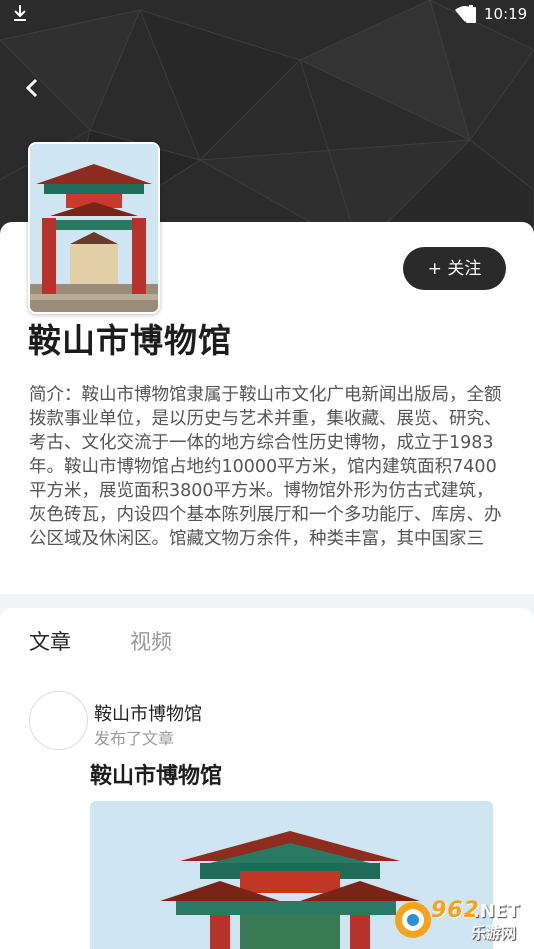  Describe the element at coordinates (454, 268) in the screenshot. I see `follow-button: + 关注` at that location.